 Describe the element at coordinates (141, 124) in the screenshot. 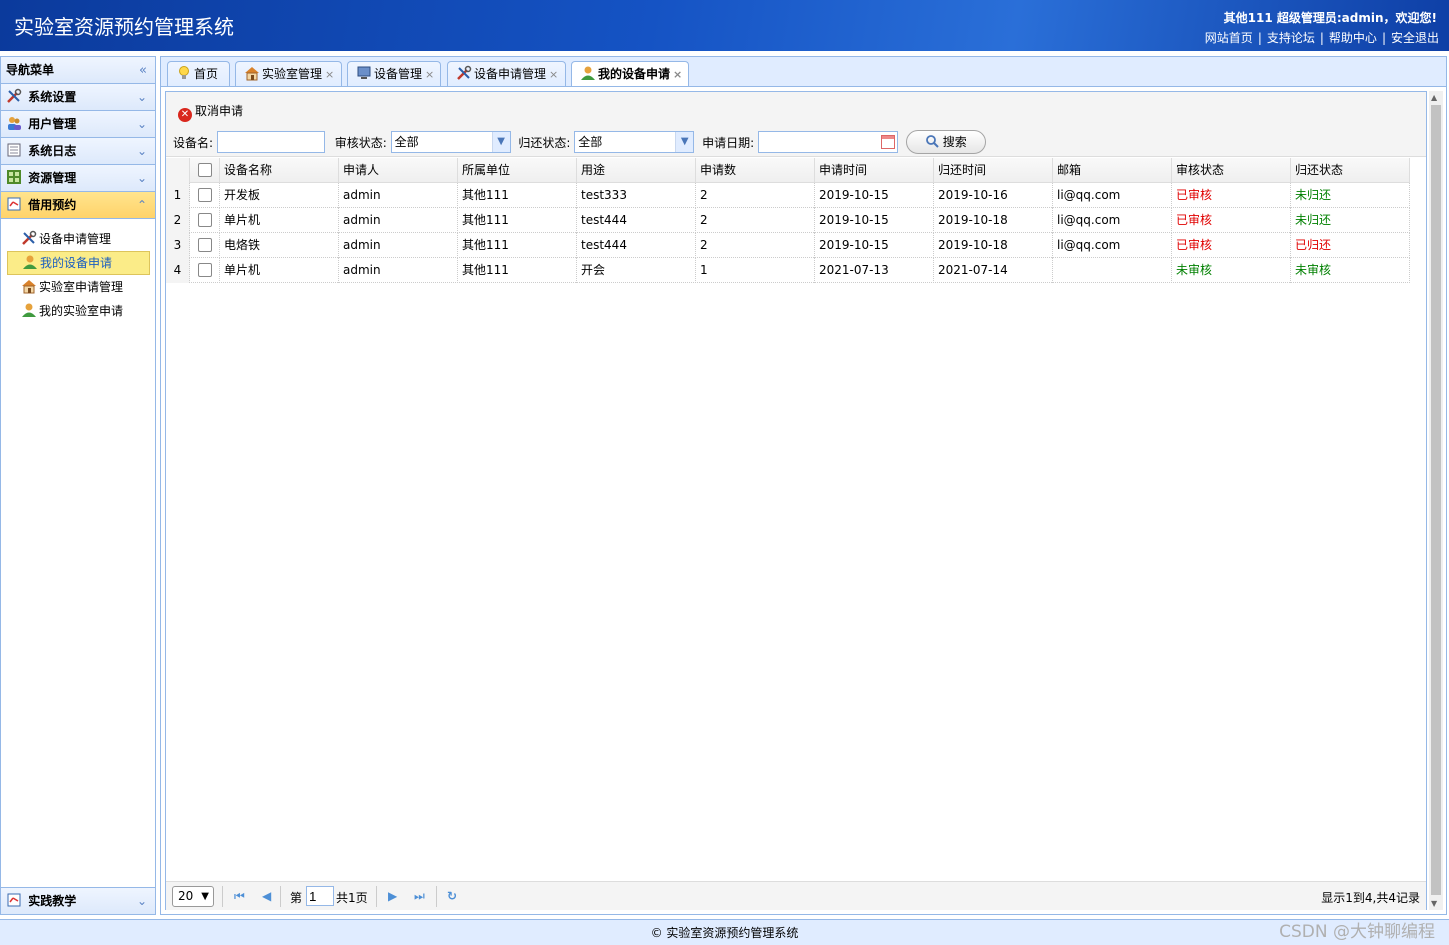

I see `chevron-down-icon: ⌄` at that location.